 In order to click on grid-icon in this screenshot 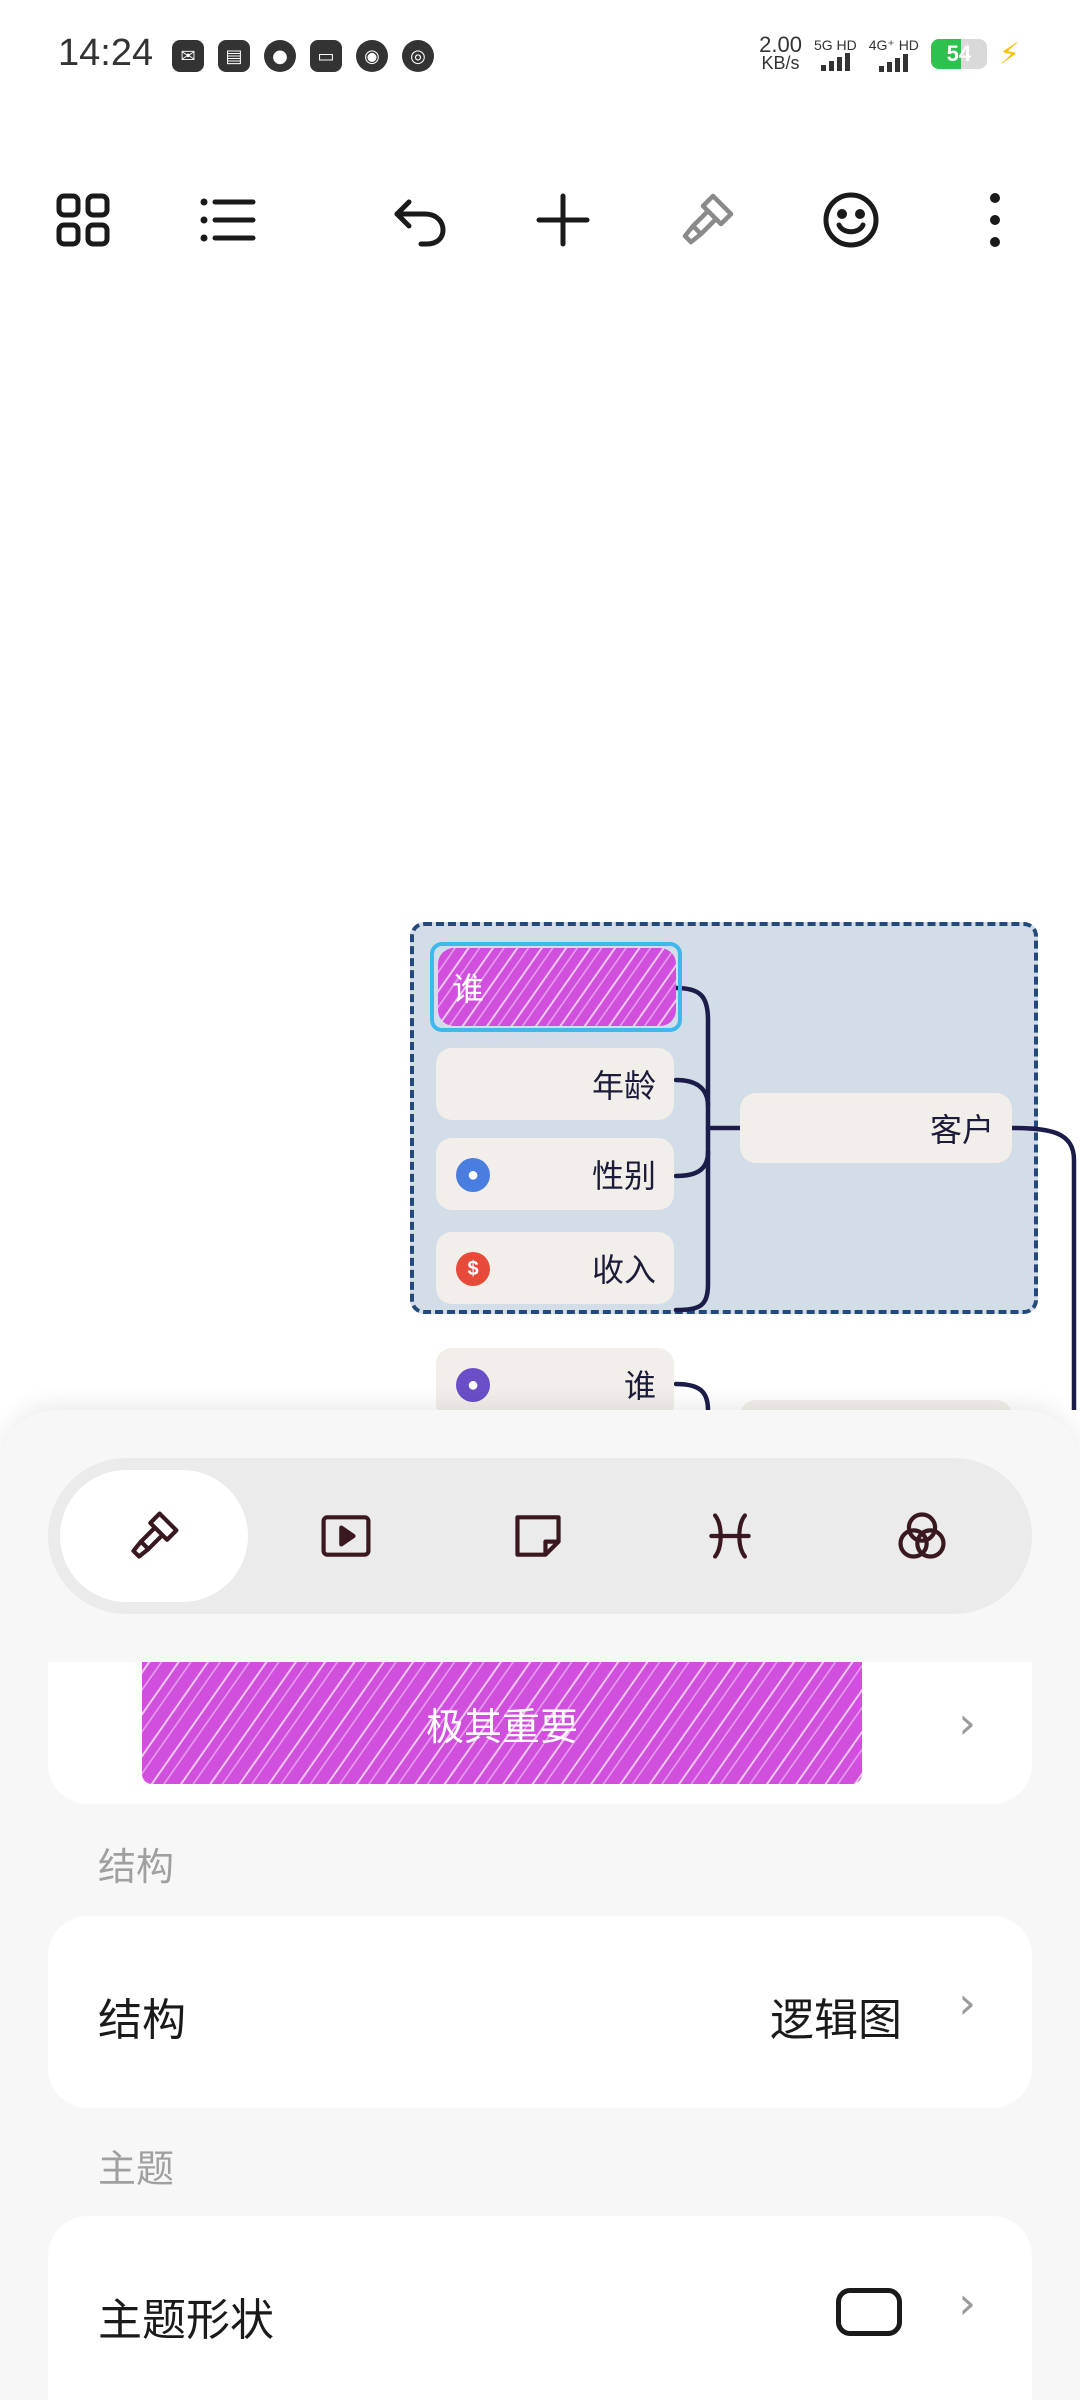, I will do `click(83, 220)`.